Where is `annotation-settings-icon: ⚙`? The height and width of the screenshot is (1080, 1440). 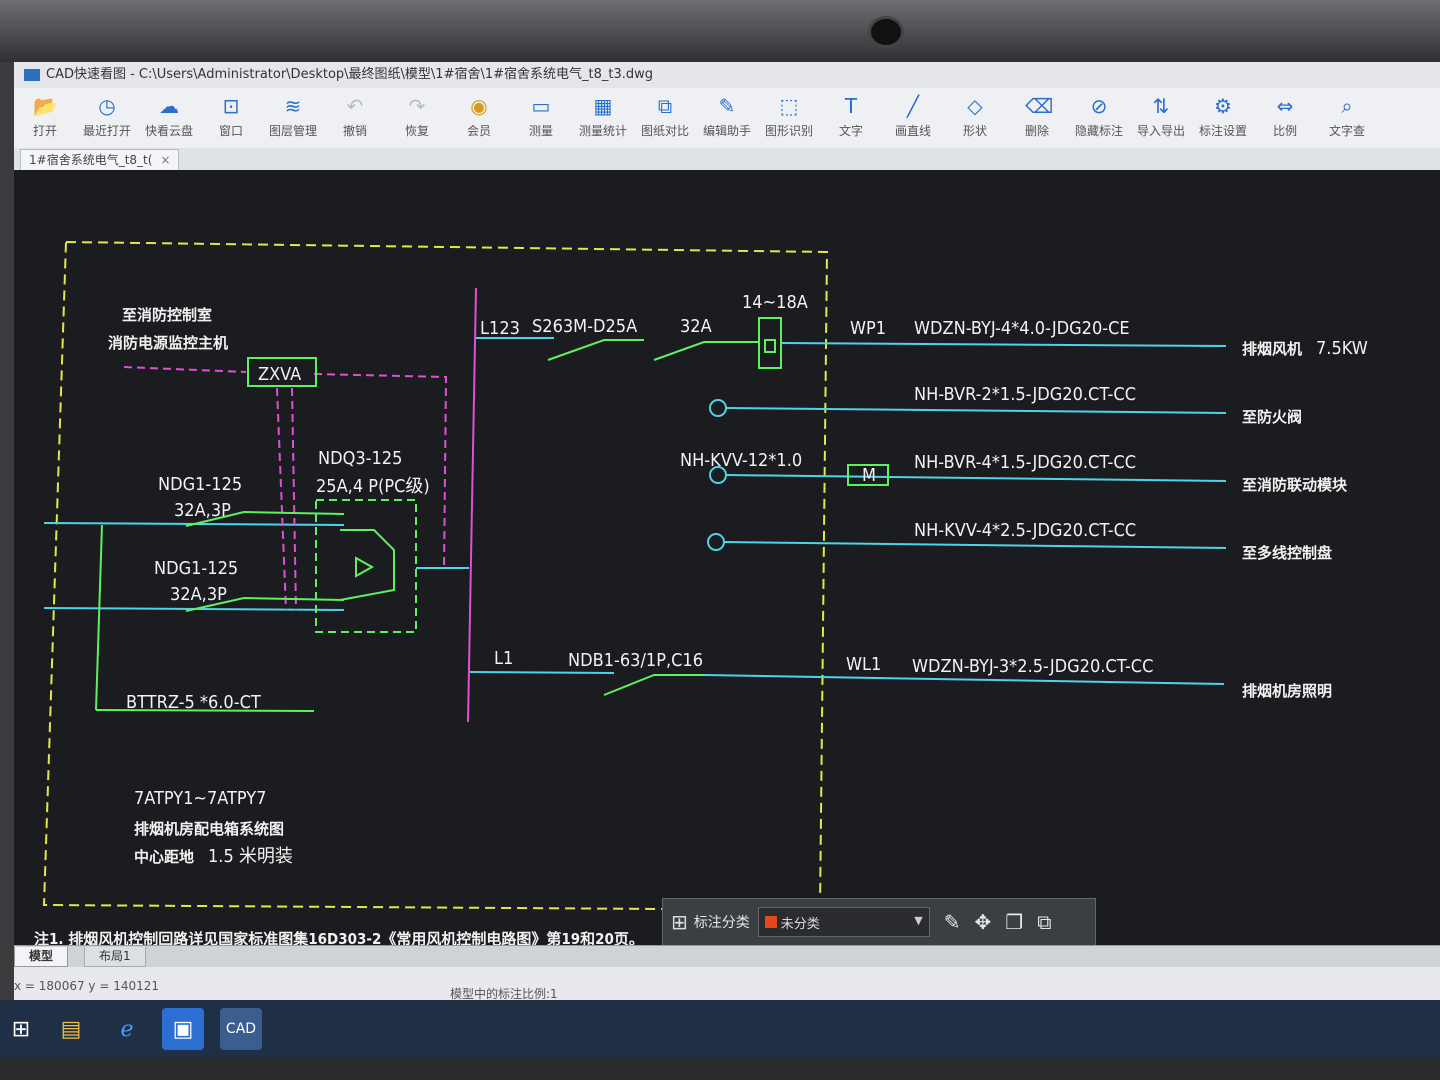
annotation-settings-icon: ⚙ is located at coordinates (1223, 106).